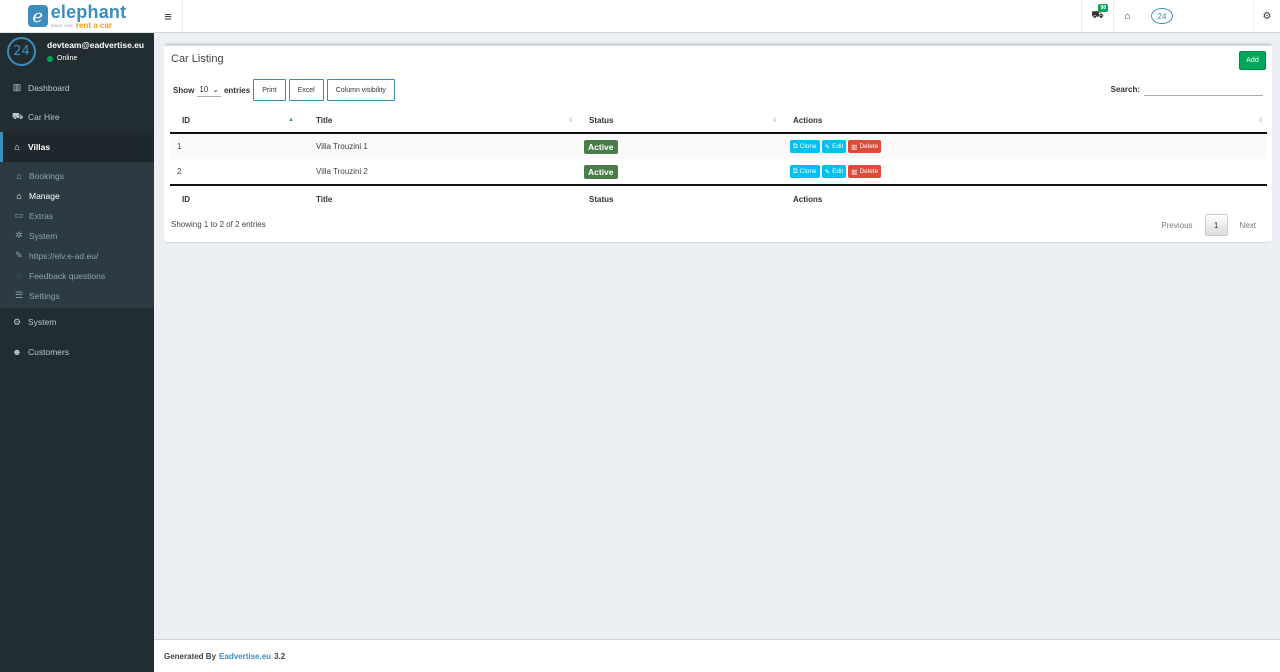 Image resolution: width=1280 pixels, height=672 pixels. I want to click on brand-24-icon: 24, so click(1162, 16).